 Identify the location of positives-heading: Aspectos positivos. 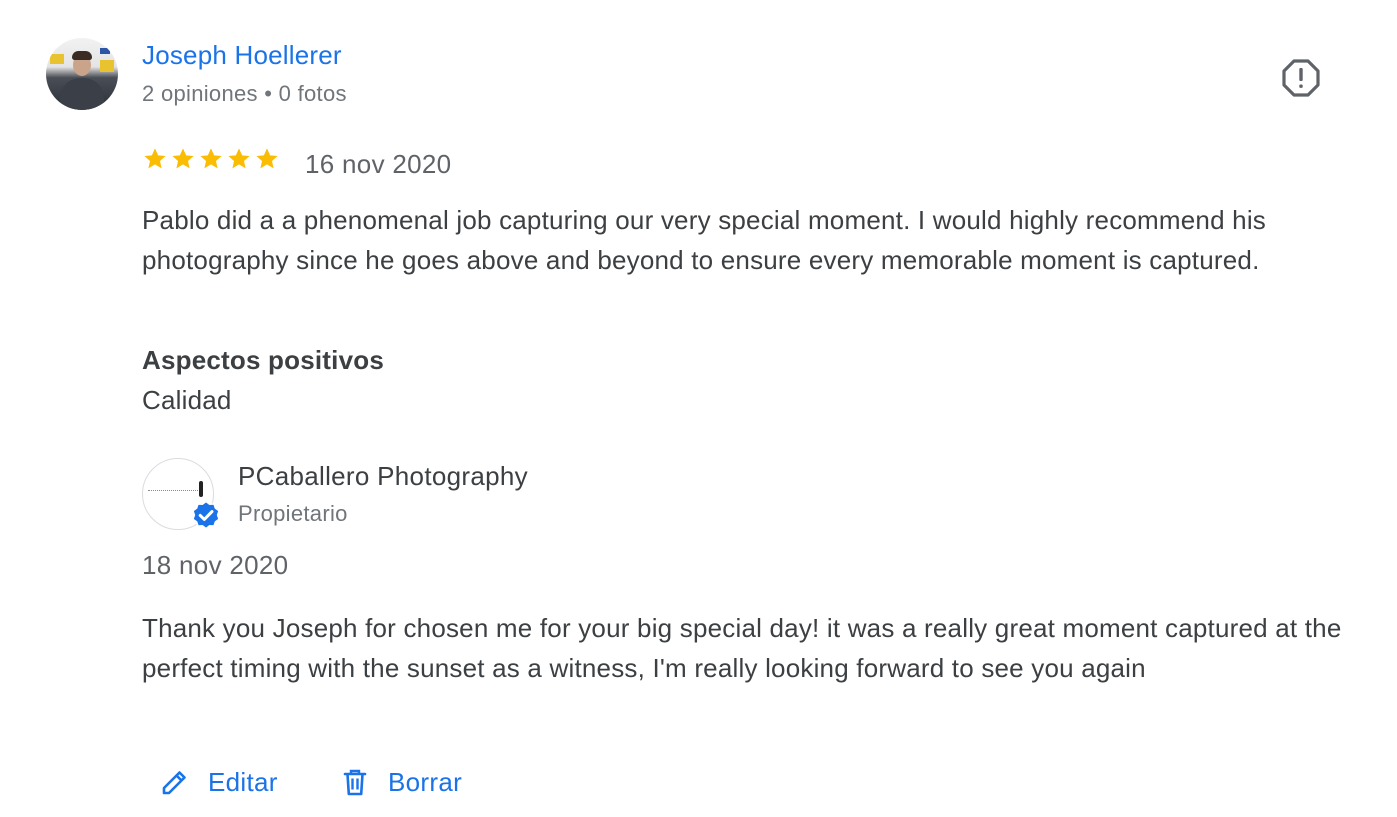
(263, 360).